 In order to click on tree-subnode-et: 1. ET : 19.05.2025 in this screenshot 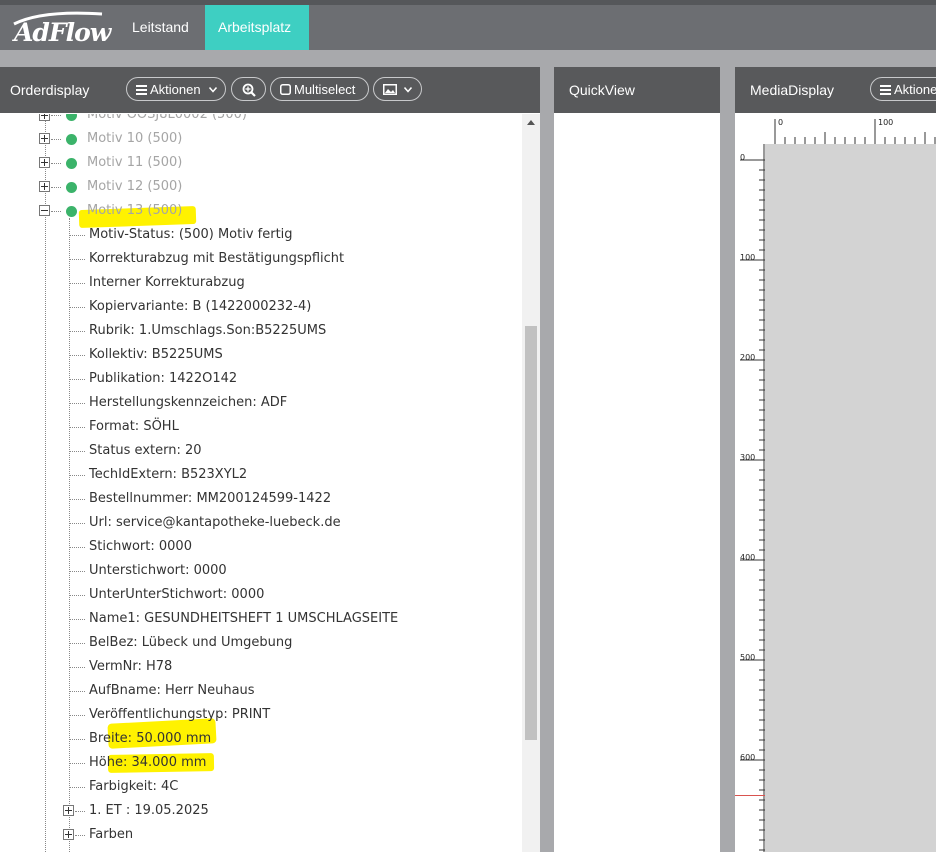, I will do `click(149, 811)`.